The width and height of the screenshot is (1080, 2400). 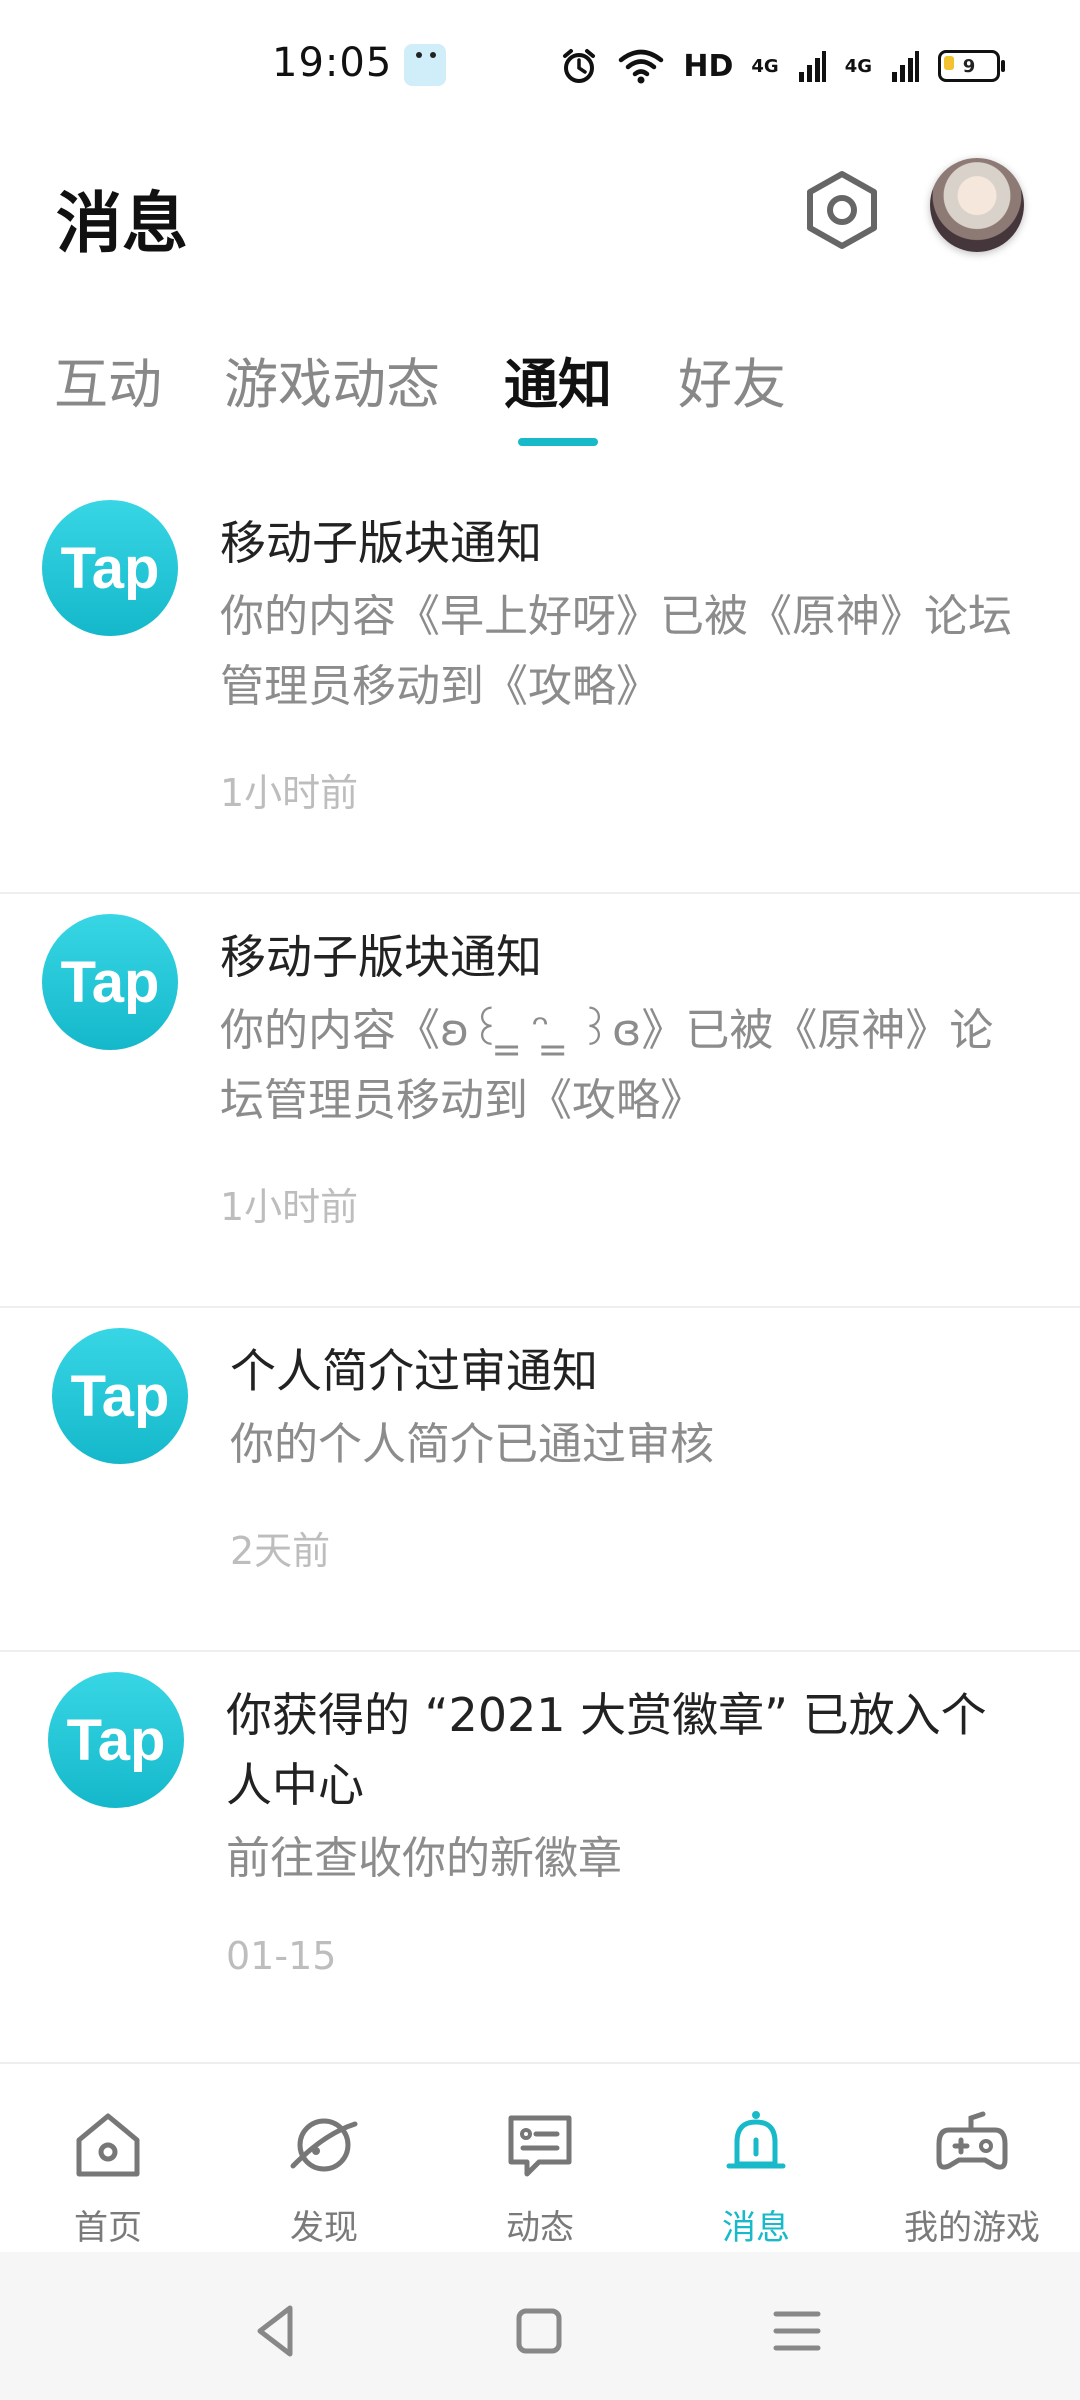 What do you see at coordinates (607, 1065) in the screenshot?
I see `notification-description: 你的内容《ʚ꒰ ̳ ᵔ ̳ ꒱ɞ》已被《原神》论坛管理员移动到《攻略》` at bounding box center [607, 1065].